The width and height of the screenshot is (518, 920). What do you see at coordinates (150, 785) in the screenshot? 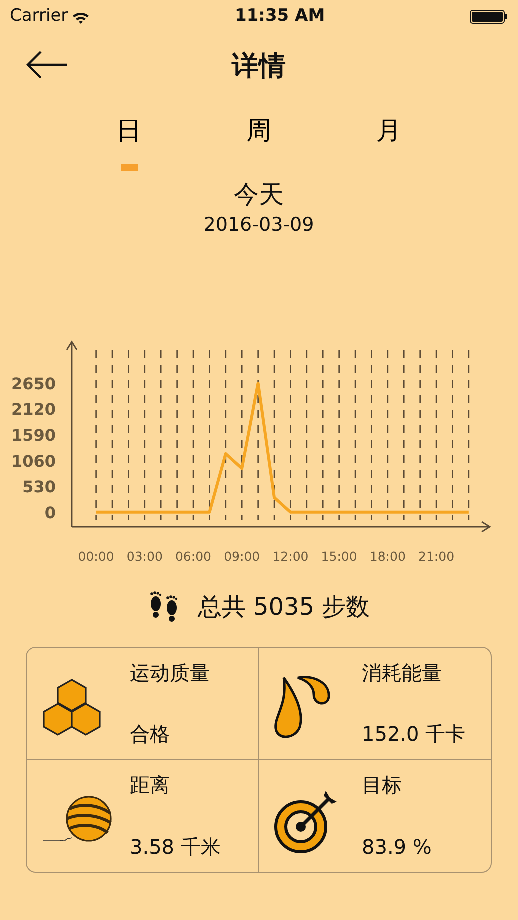
I see `stat-label: 距离` at bounding box center [150, 785].